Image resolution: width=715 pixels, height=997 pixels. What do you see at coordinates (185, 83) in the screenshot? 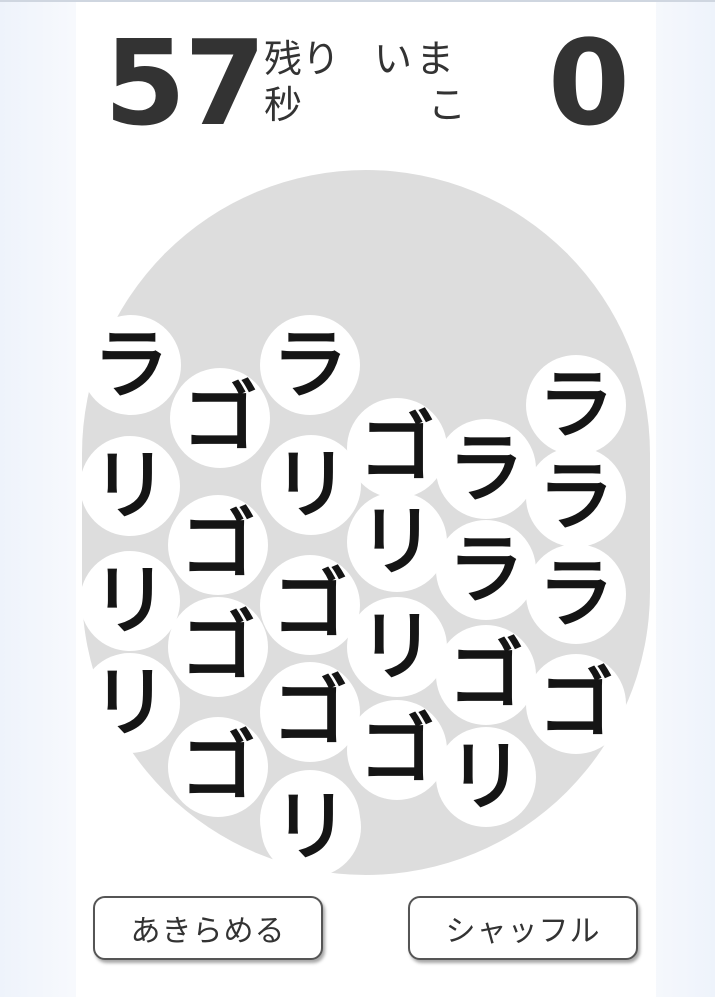
I see `timer-value: 57` at bounding box center [185, 83].